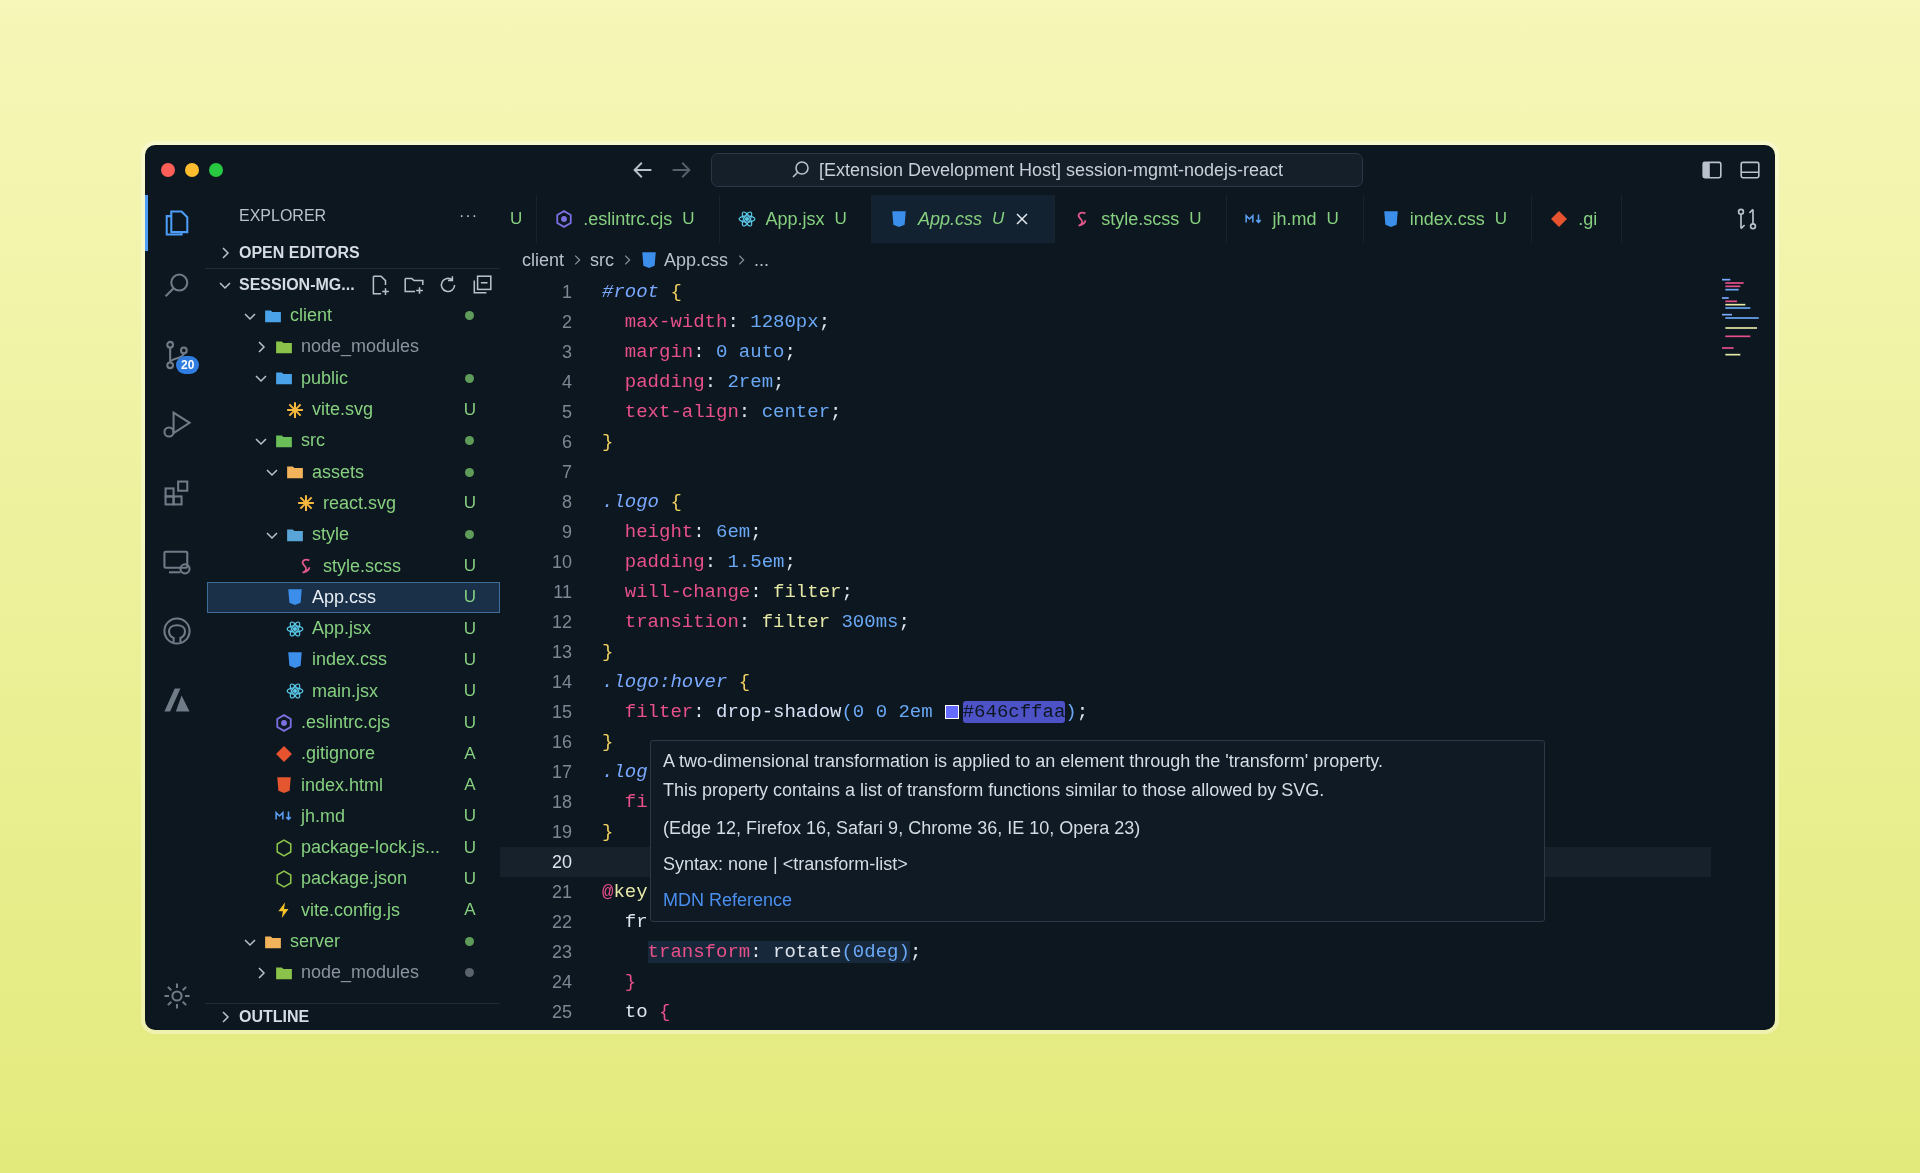  Describe the element at coordinates (313, 441) in the screenshot. I see `file-name: src` at that location.